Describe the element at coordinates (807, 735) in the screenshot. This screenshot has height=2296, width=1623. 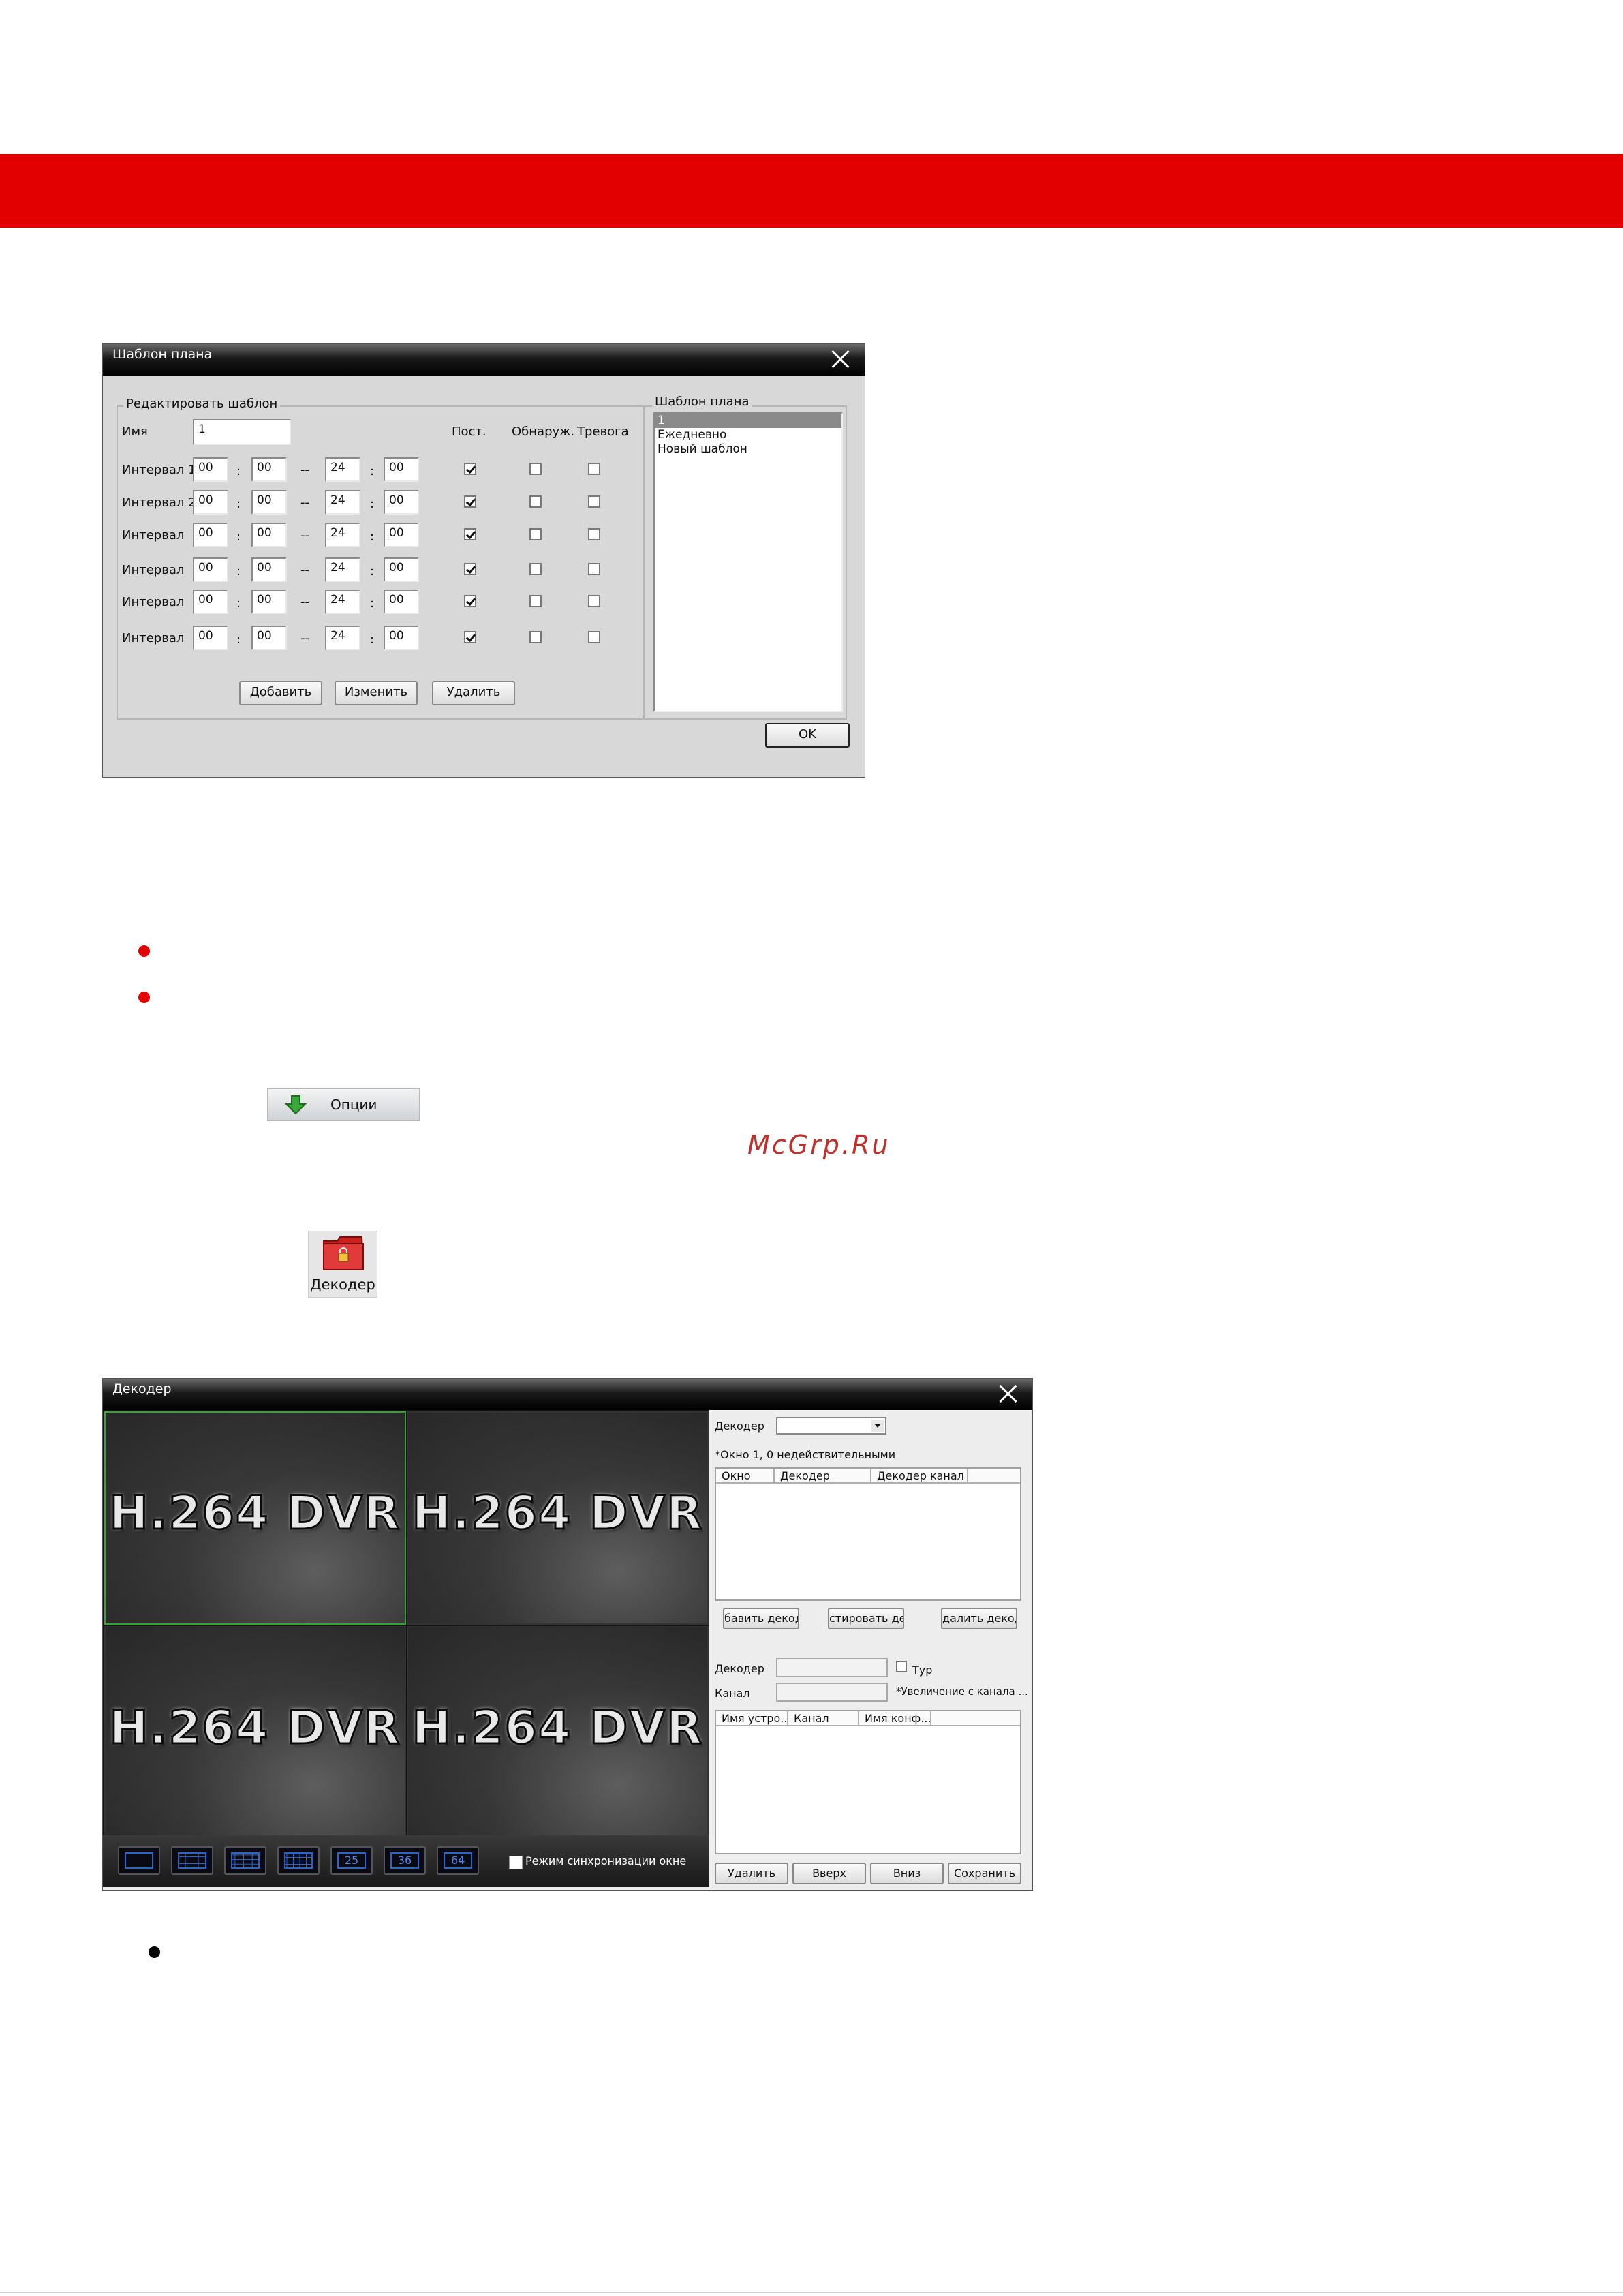
I see `ok-button: OK` at that location.